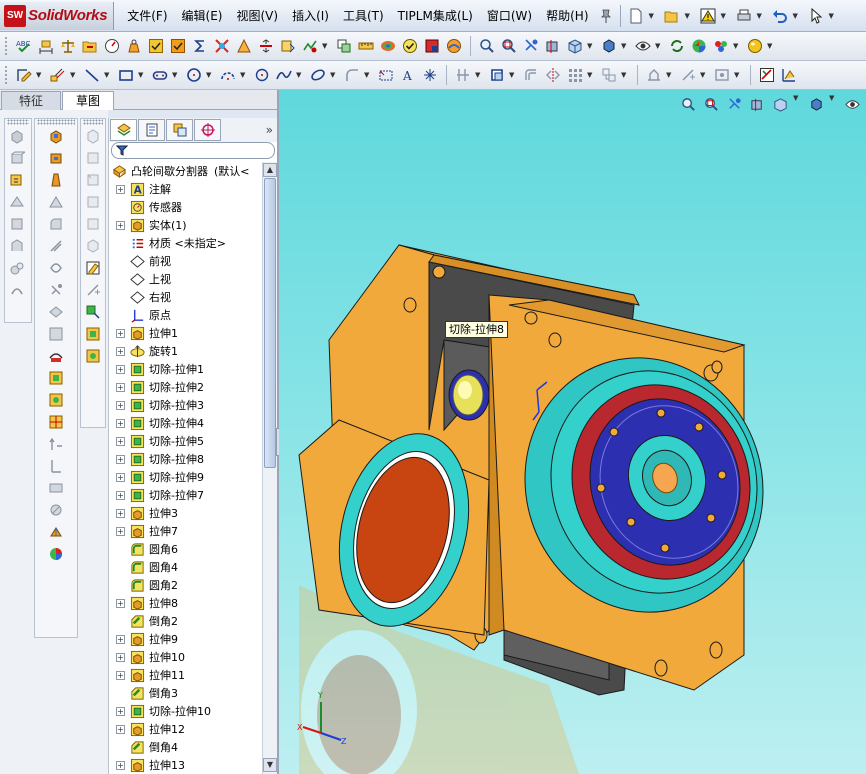 This screenshot has height=774, width=866. What do you see at coordinates (187, 585) in the screenshot?
I see `feature-tree-item: 圆角2` at bounding box center [187, 585].